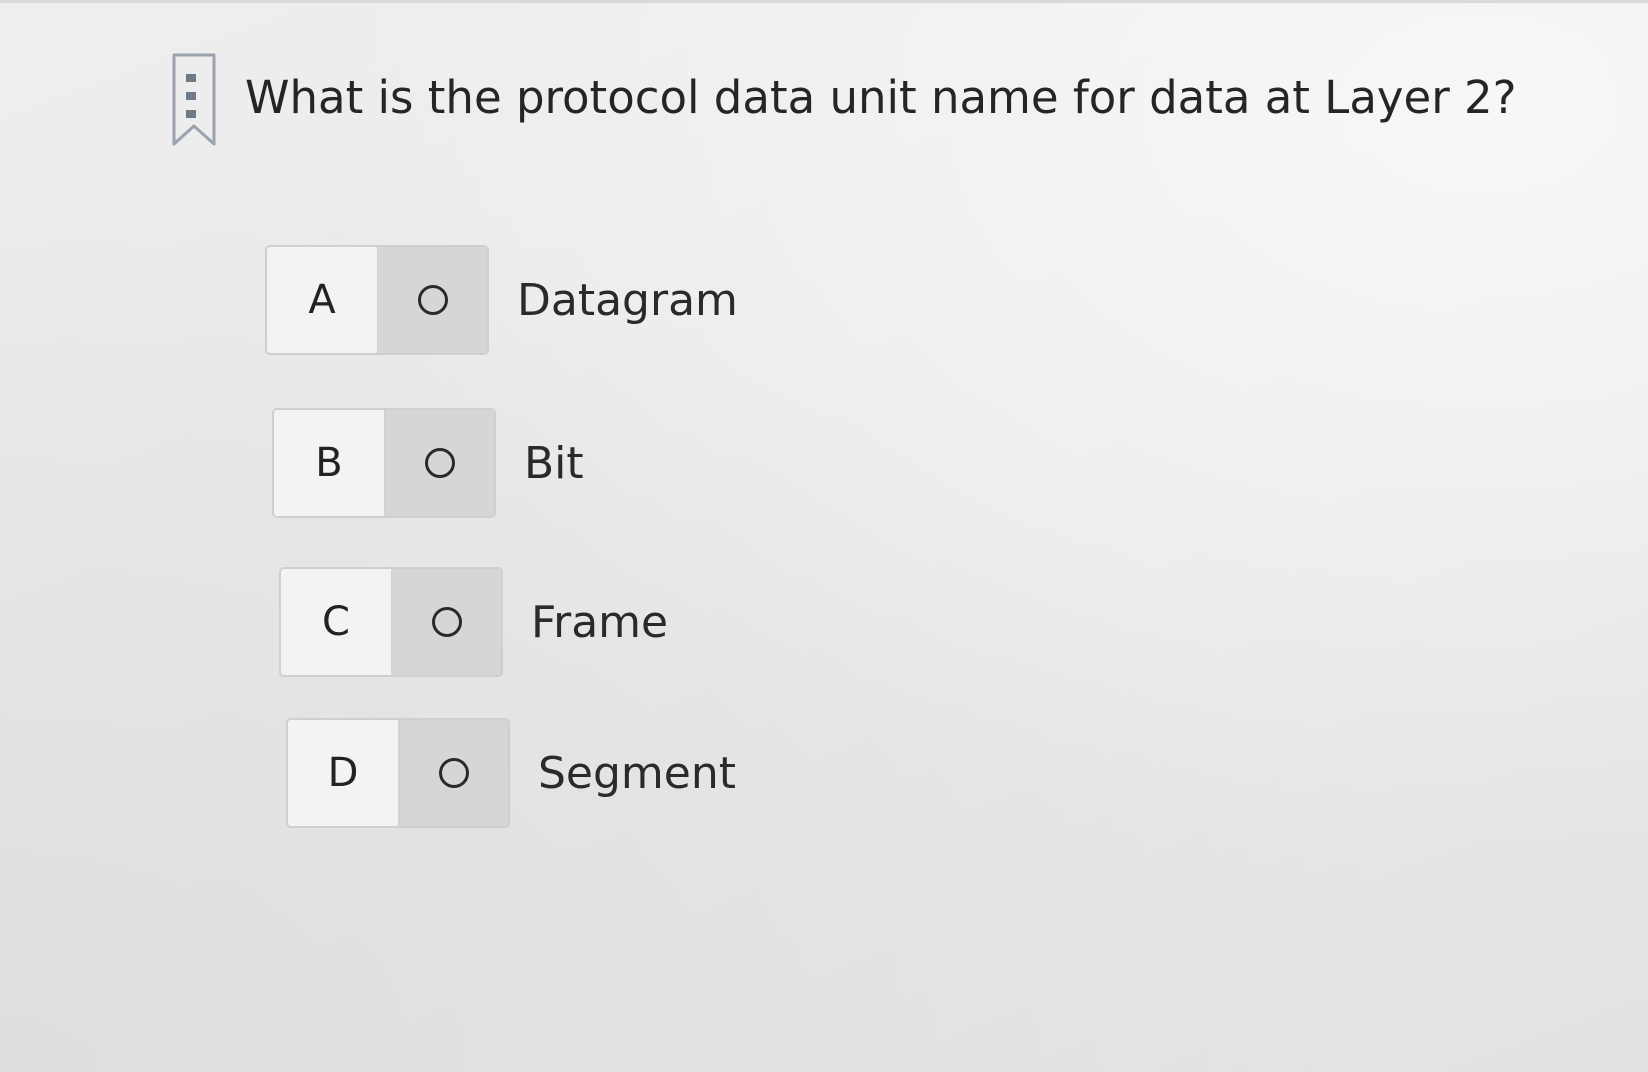  What do you see at coordinates (824, 1) in the screenshot?
I see `page-top-edge` at bounding box center [824, 1].